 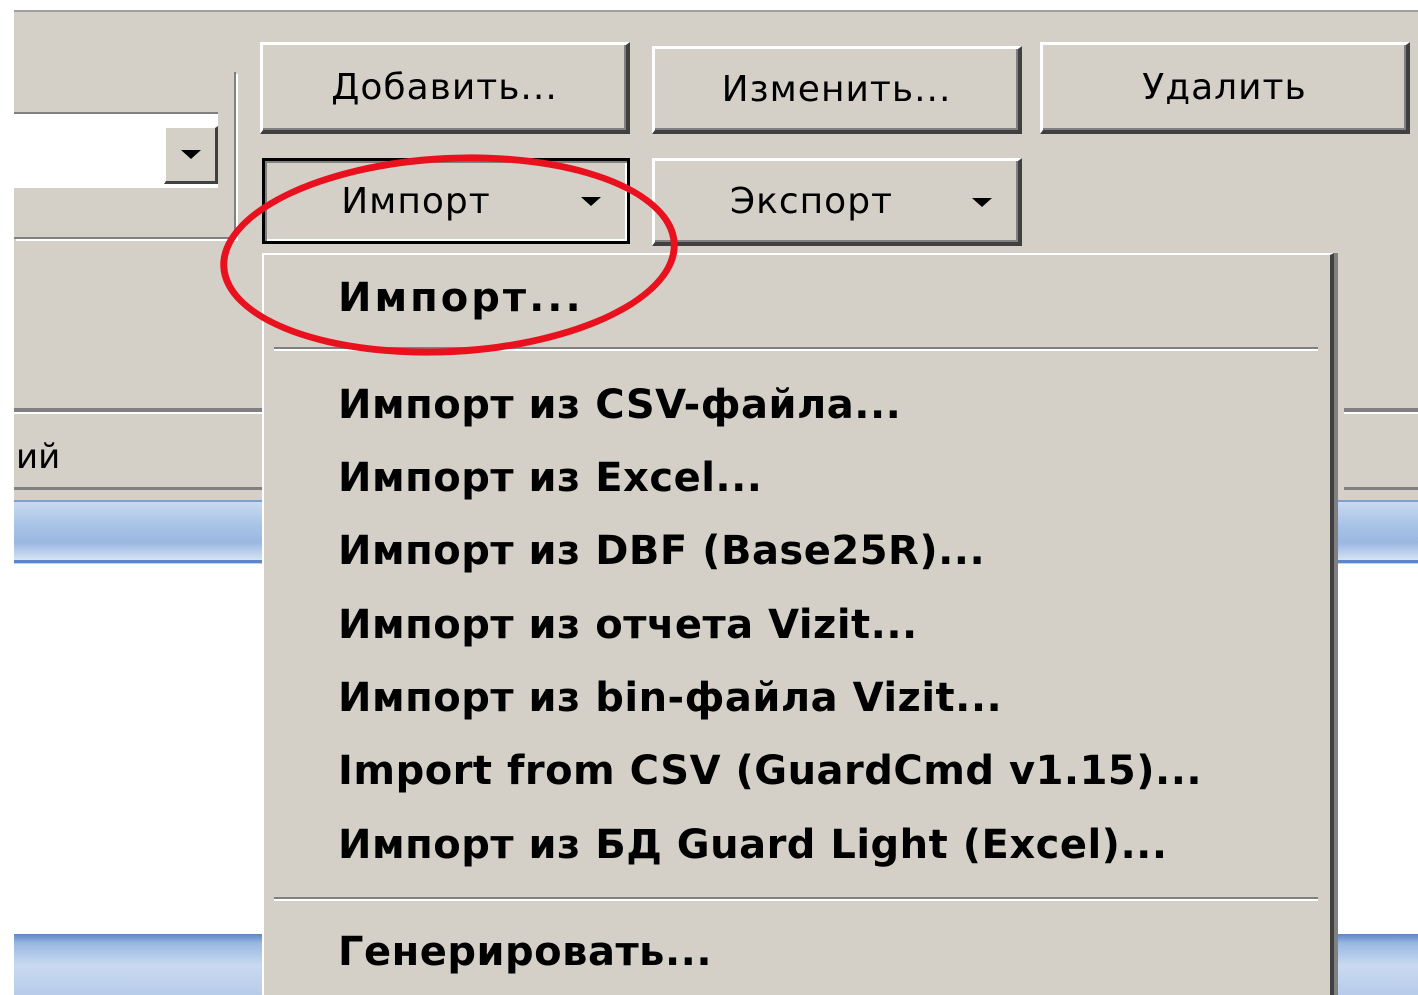 I want to click on list-column-header: ий, so click(x=145, y=458).